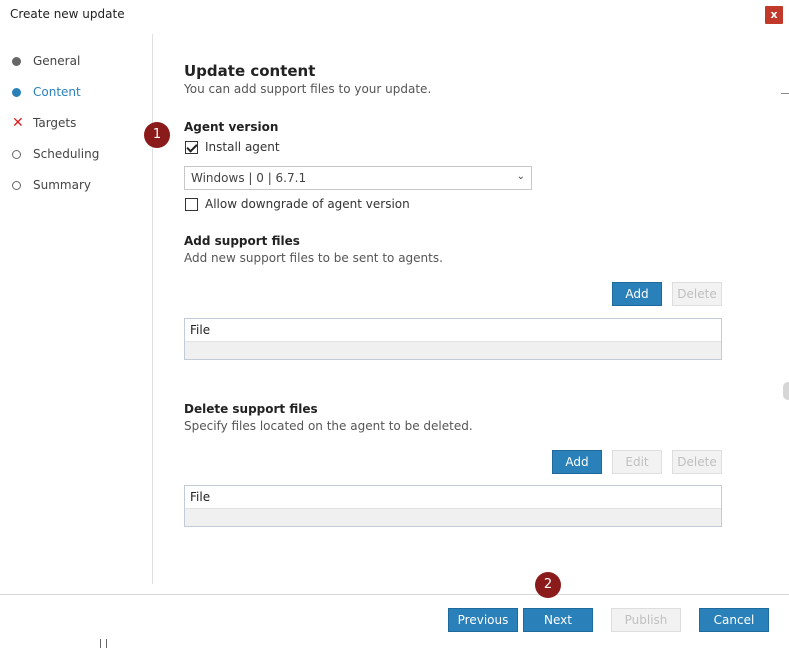  What do you see at coordinates (157, 135) in the screenshot?
I see `callout-badge-1: 1` at bounding box center [157, 135].